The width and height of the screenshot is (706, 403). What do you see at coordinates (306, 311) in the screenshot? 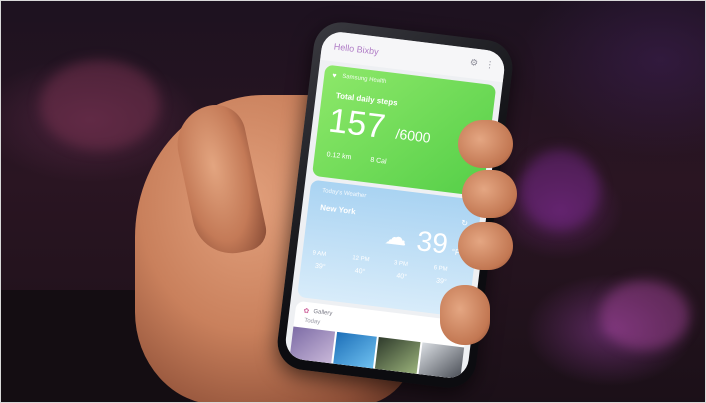
I see `gallery-icon: ✿` at bounding box center [306, 311].